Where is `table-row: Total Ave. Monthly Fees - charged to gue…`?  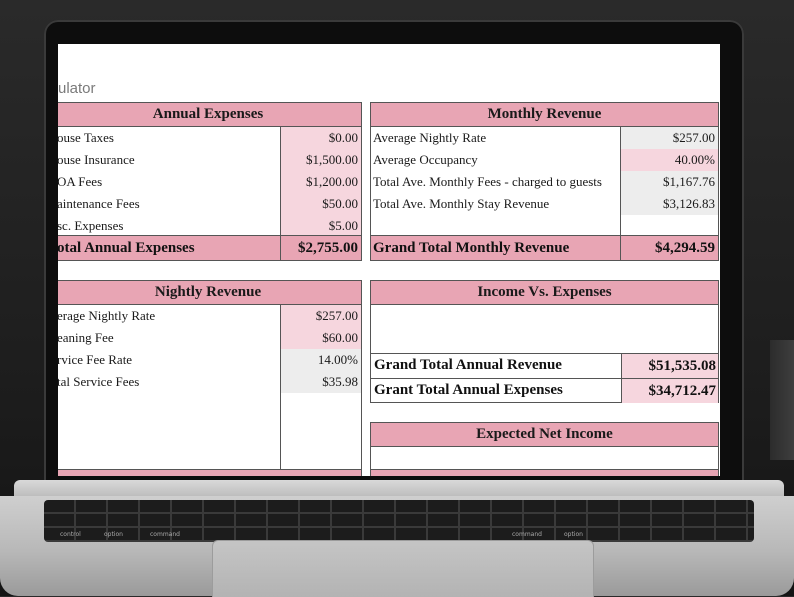 table-row: Total Ave. Monthly Fees - charged to gue… is located at coordinates (544, 182).